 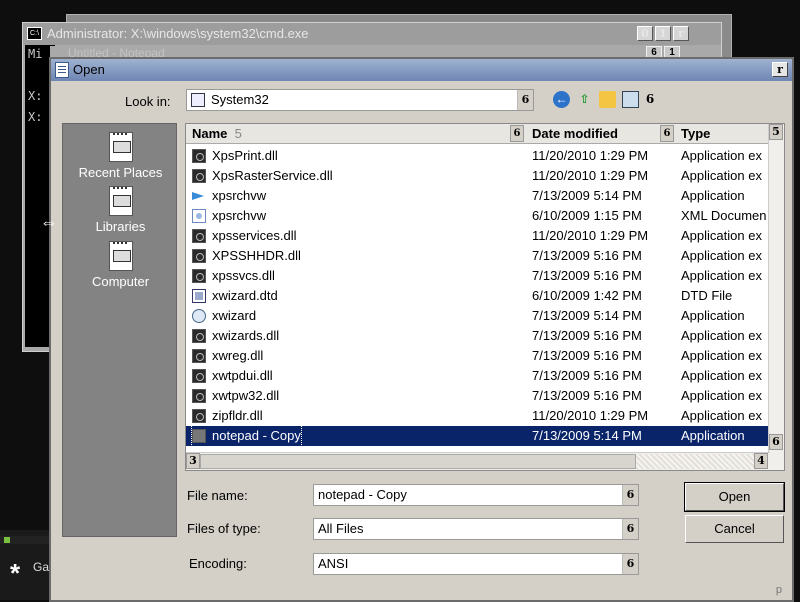 What do you see at coordinates (240, 99) in the screenshot?
I see `look-in-value: System32` at bounding box center [240, 99].